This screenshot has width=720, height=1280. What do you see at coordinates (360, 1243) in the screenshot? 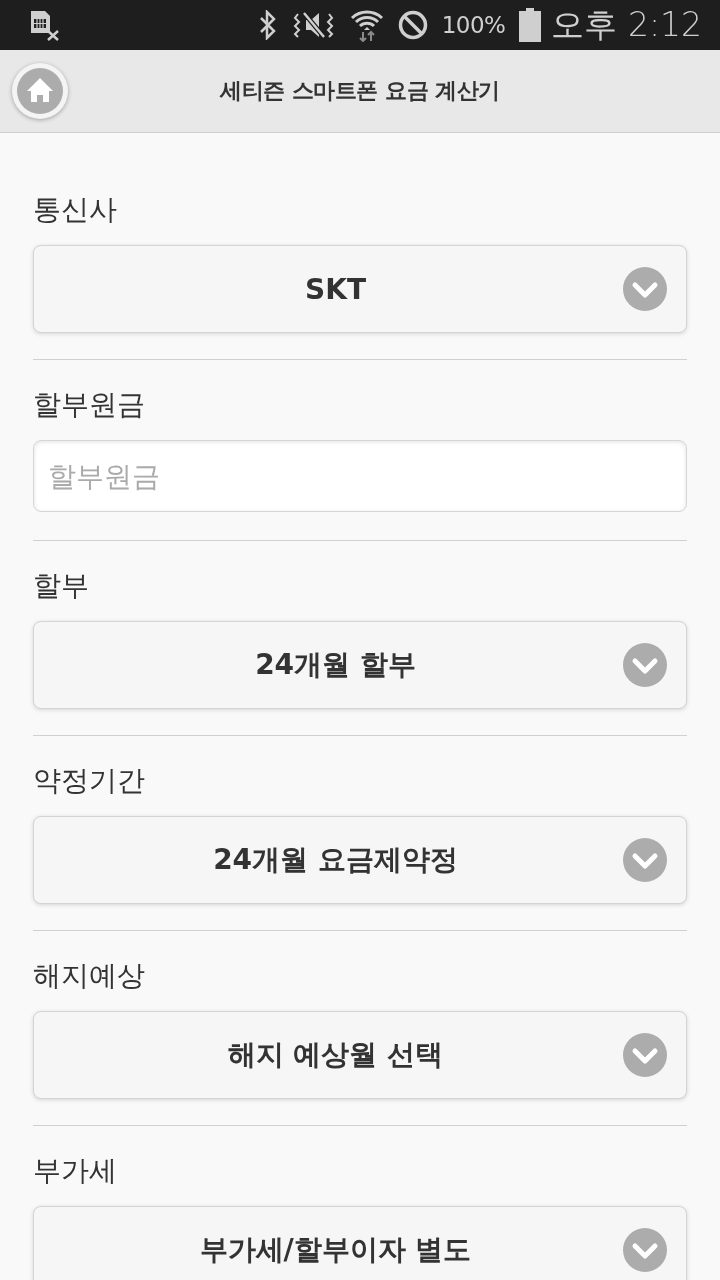
I see `dropdown-select: 부가세/할부이자 별도` at bounding box center [360, 1243].